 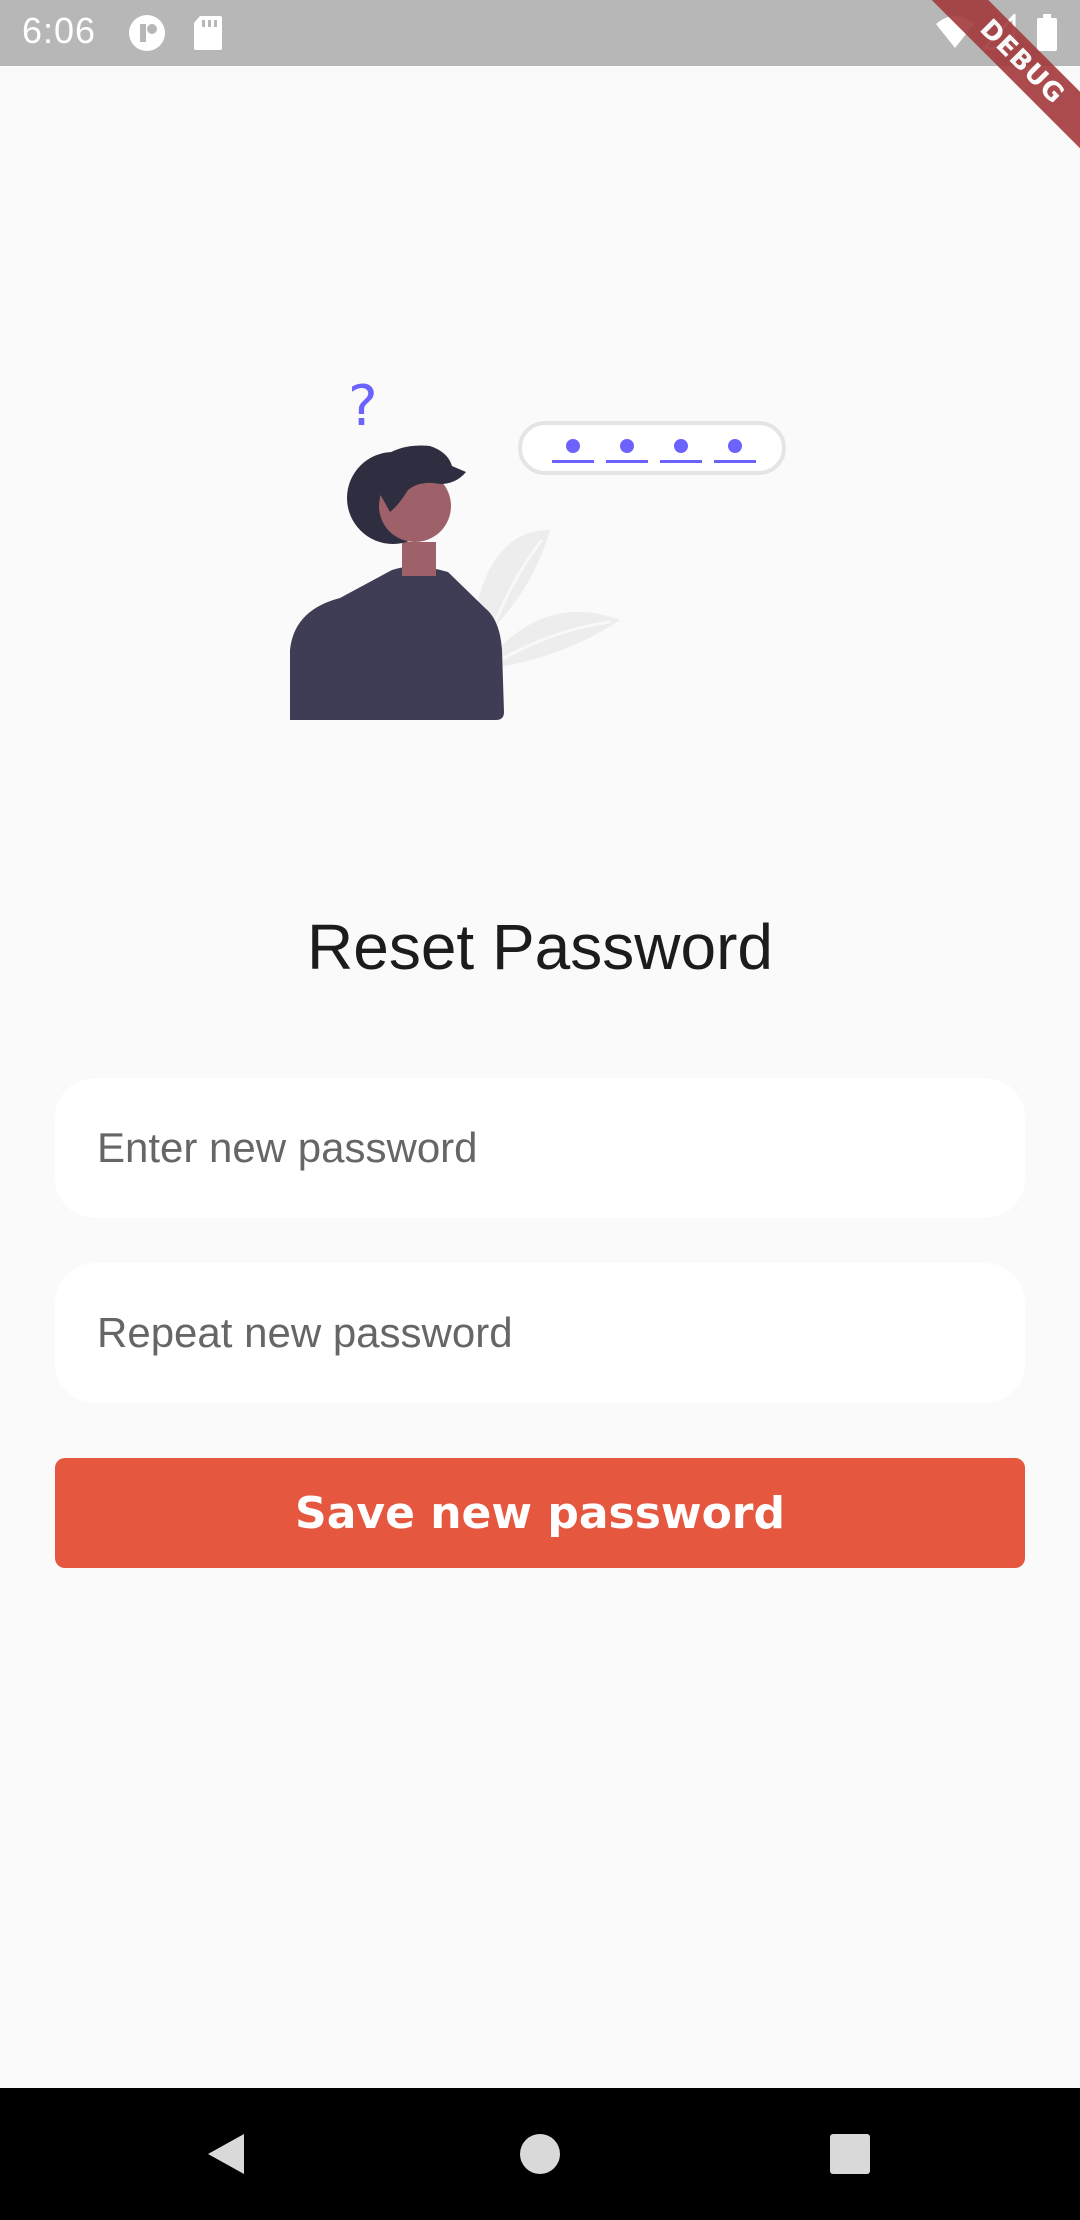 What do you see at coordinates (540, 33) in the screenshot?
I see `status-bar: 6:06` at bounding box center [540, 33].